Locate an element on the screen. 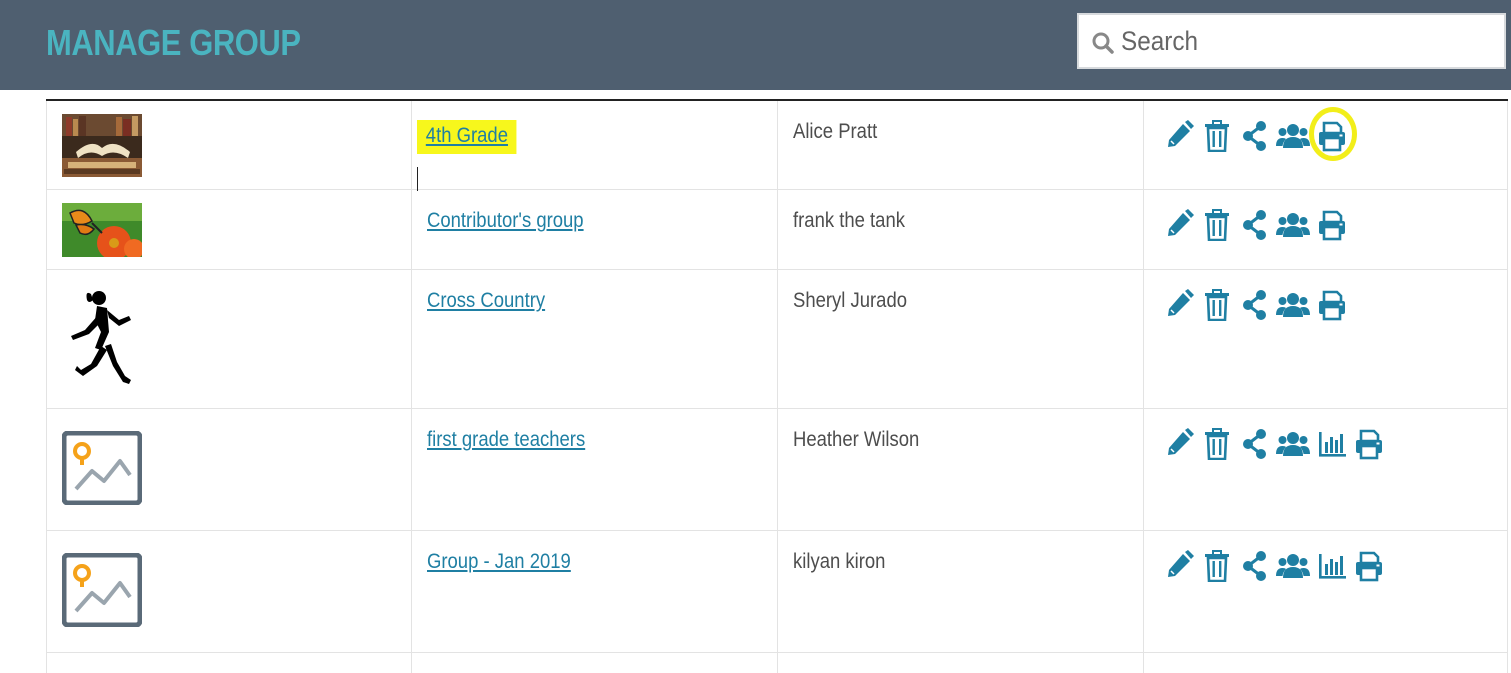  owner-name: Sheryl Jurado is located at coordinates (850, 300).